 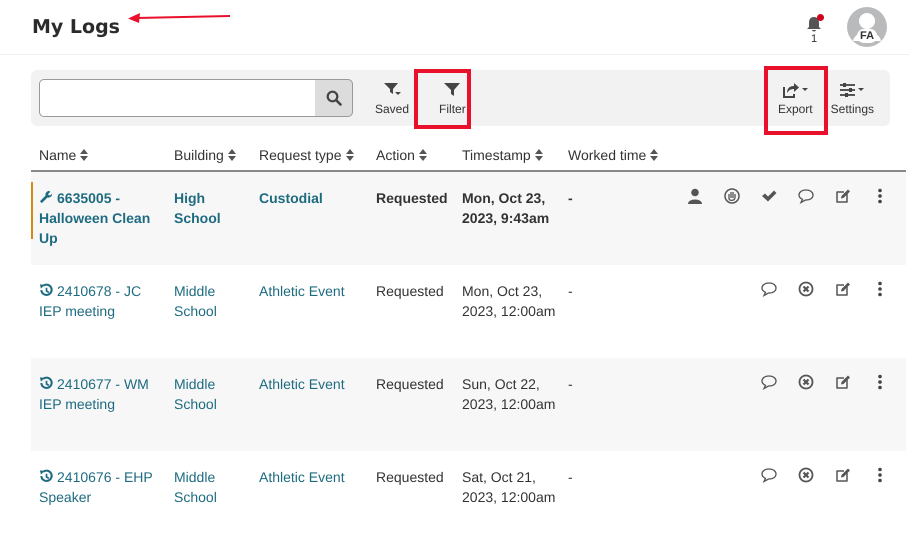 What do you see at coordinates (76, 27) in the screenshot?
I see `page-title: My Logs` at bounding box center [76, 27].